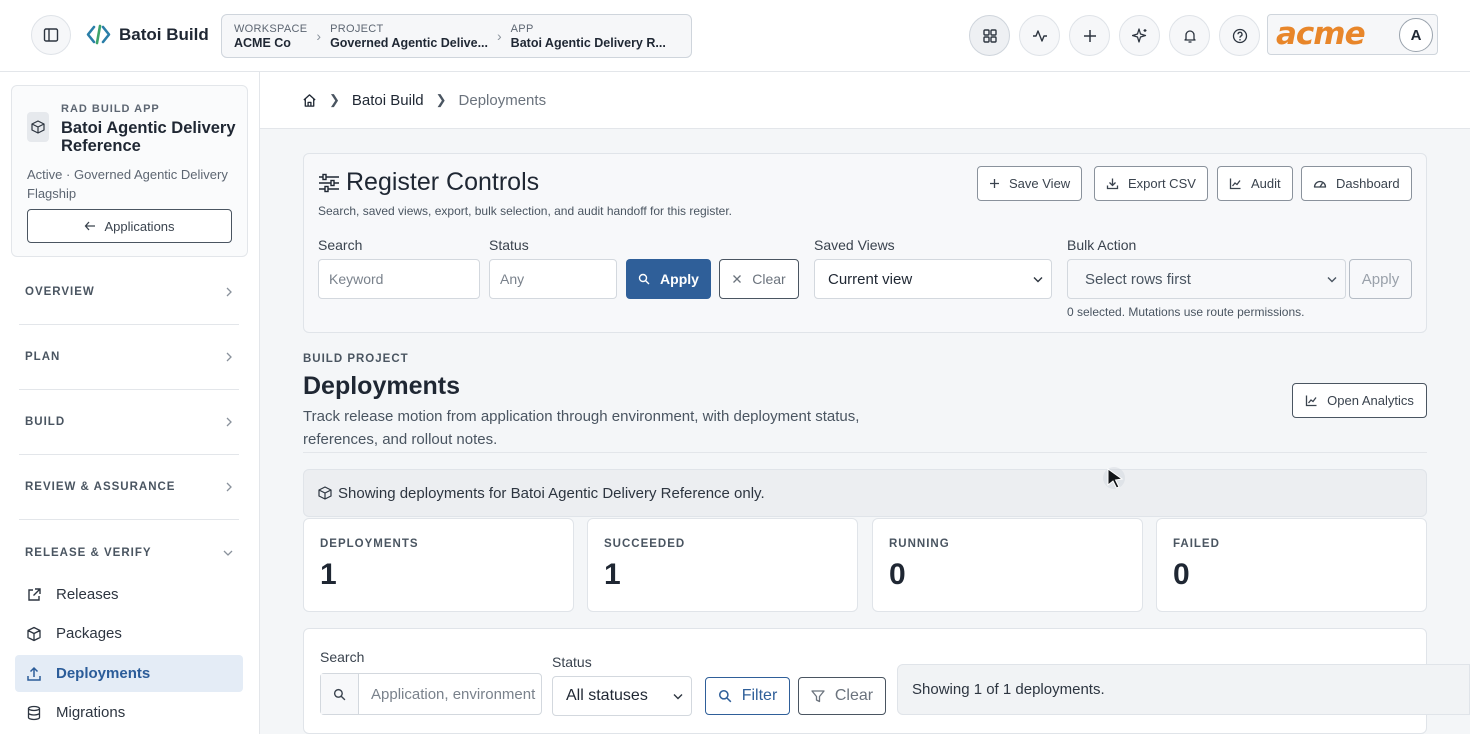 The image size is (1470, 734). What do you see at coordinates (1196, 544) in the screenshot?
I see `stat-label: FAILED` at bounding box center [1196, 544].